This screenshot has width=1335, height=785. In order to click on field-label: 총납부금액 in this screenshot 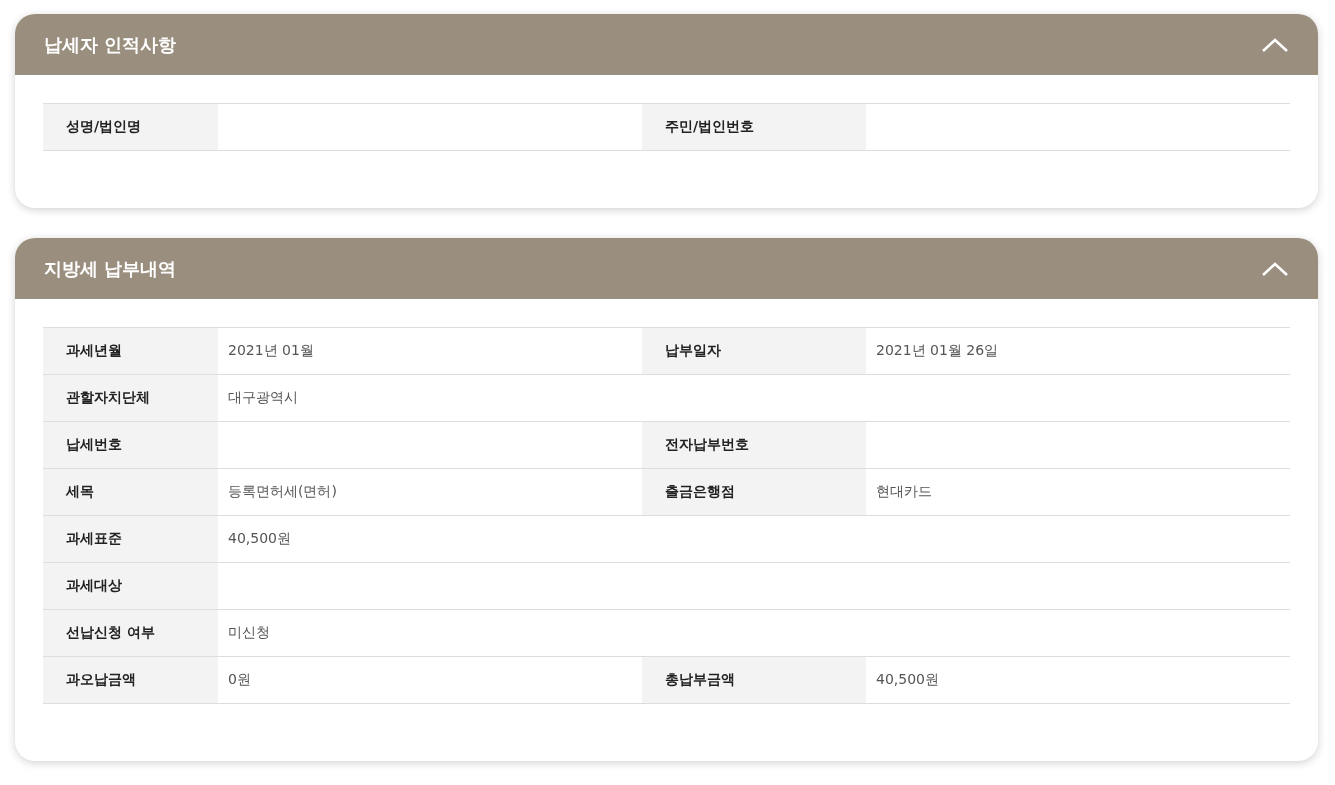, I will do `click(754, 680)`.